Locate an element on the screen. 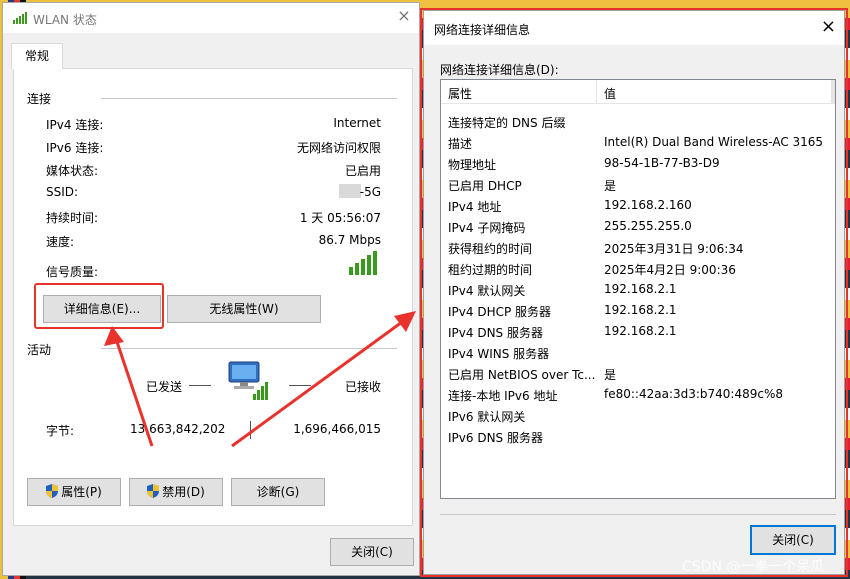 This screenshot has height=579, width=850. watermark: CSDN @一拳一个呆瓜 is located at coordinates (753, 567).